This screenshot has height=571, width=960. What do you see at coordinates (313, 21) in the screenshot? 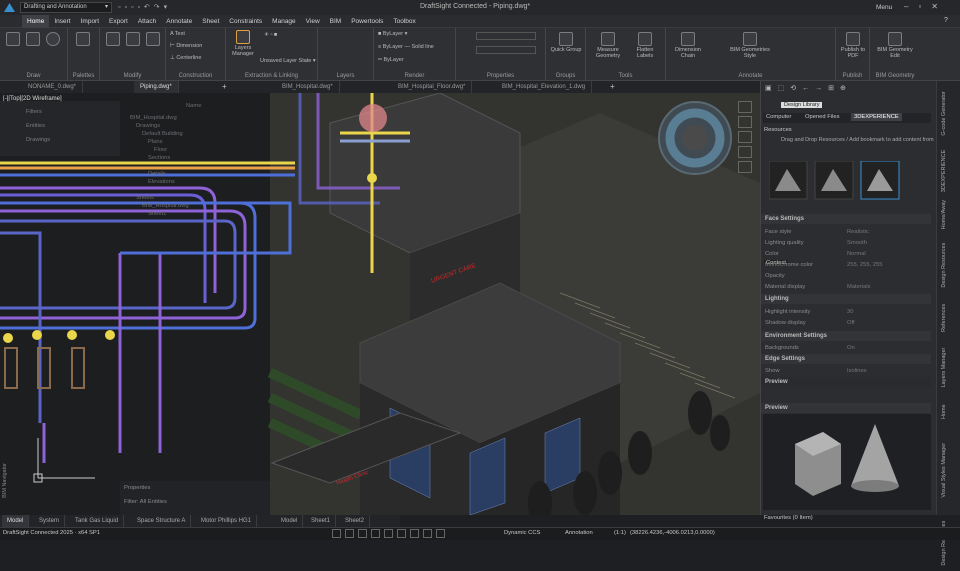
I see `menu-item-view: View` at bounding box center [313, 21].